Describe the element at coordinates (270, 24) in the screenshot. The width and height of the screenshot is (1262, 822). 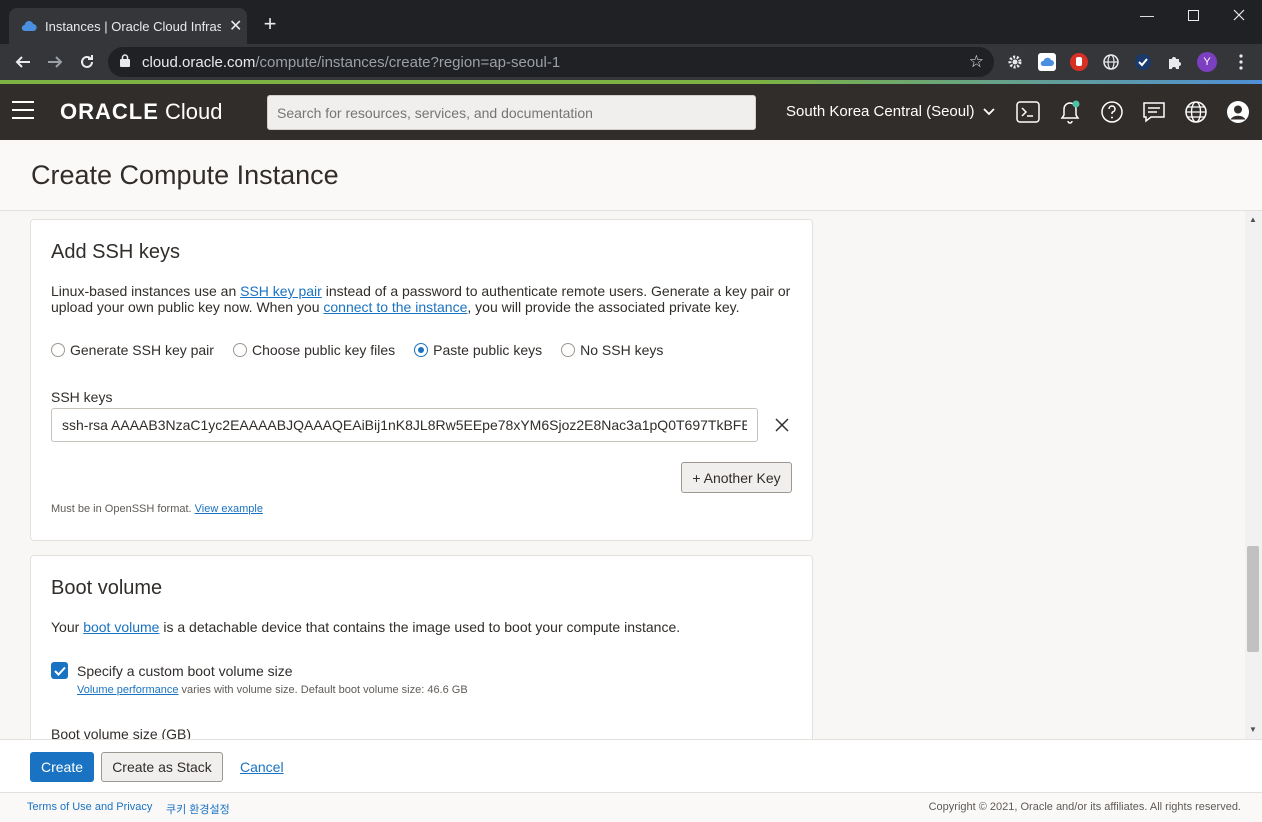
I see `new-tab-button: +` at that location.